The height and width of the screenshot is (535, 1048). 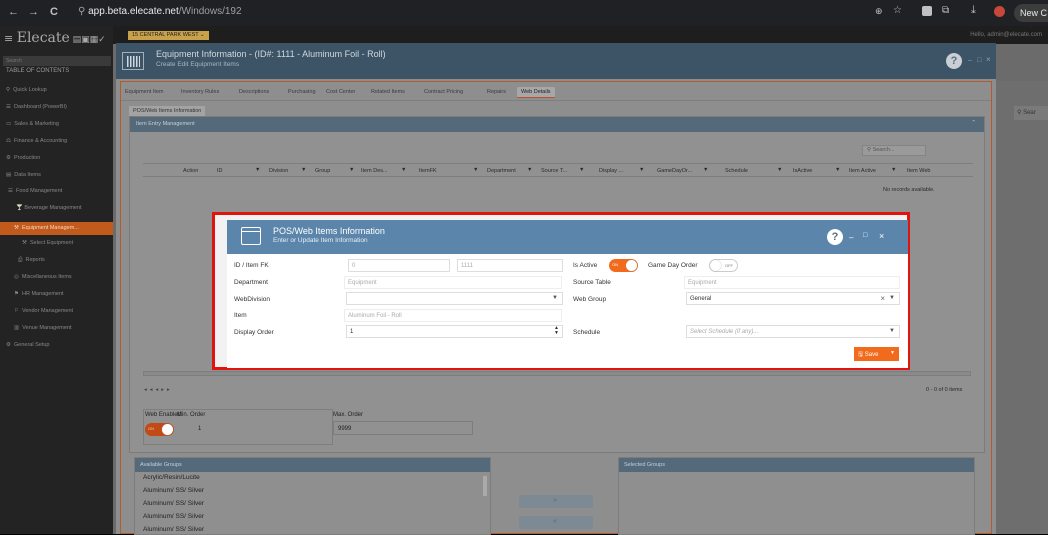 I want to click on tab-descriptions: Descriptions, so click(x=254, y=92).